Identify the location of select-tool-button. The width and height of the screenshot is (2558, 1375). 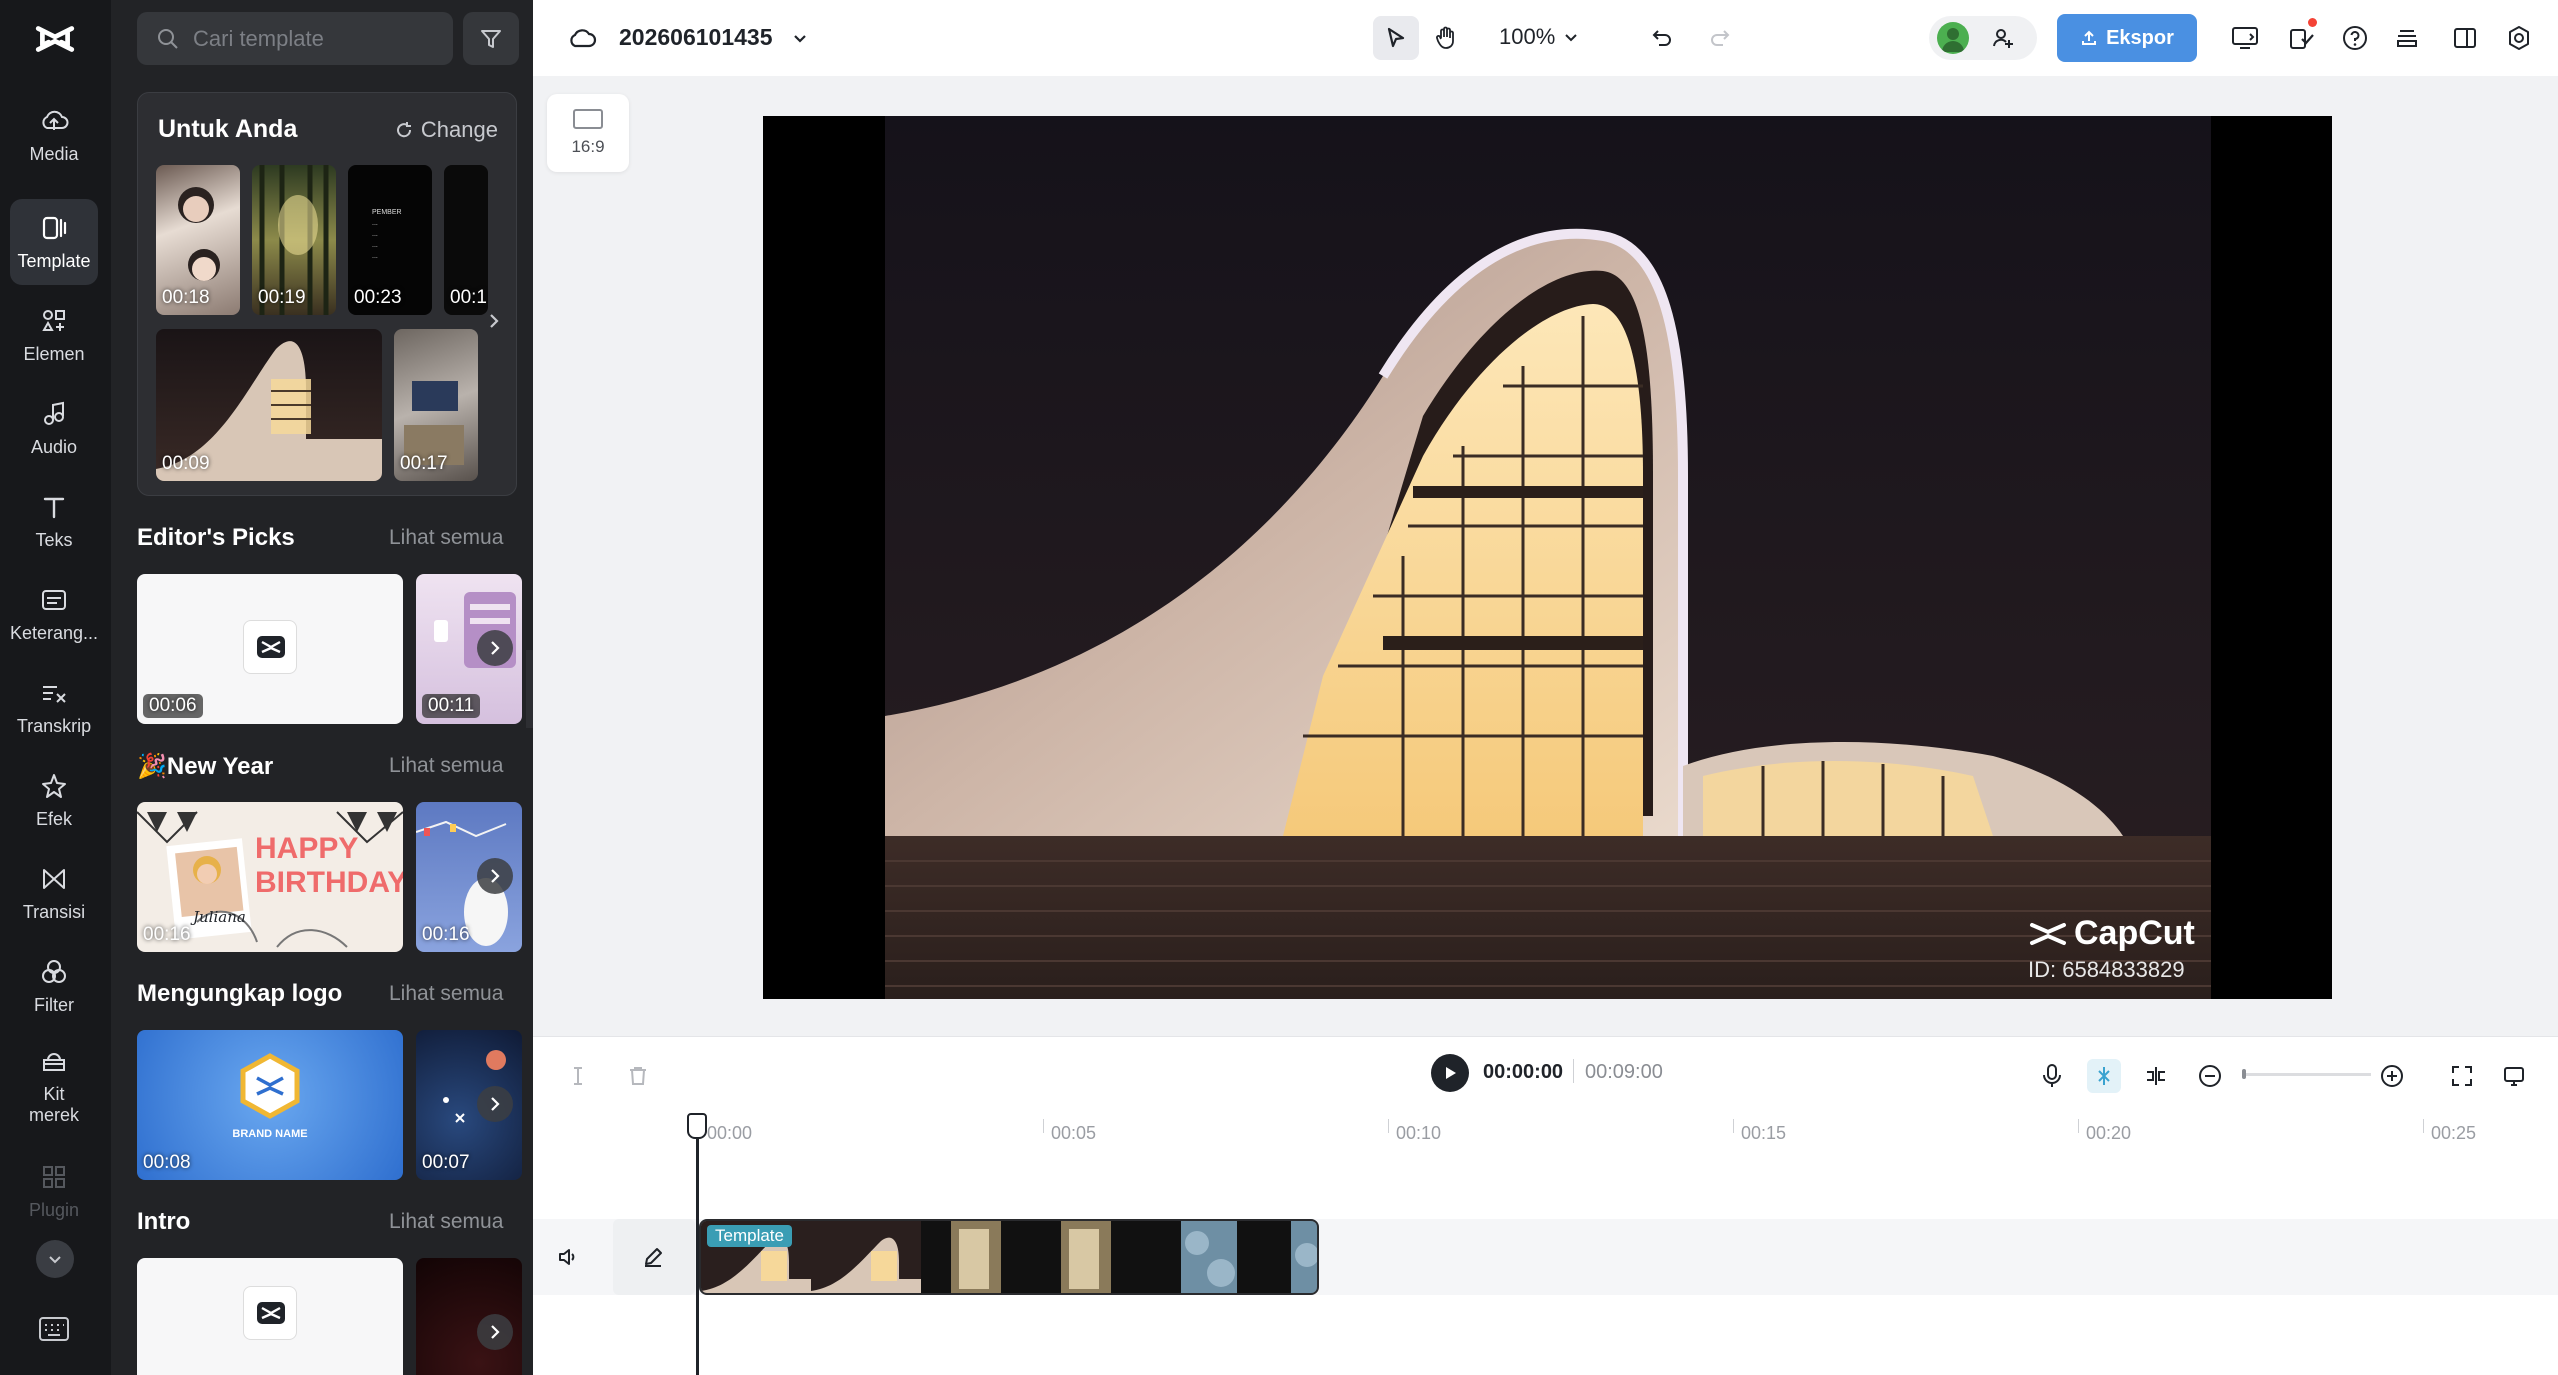
(1396, 38).